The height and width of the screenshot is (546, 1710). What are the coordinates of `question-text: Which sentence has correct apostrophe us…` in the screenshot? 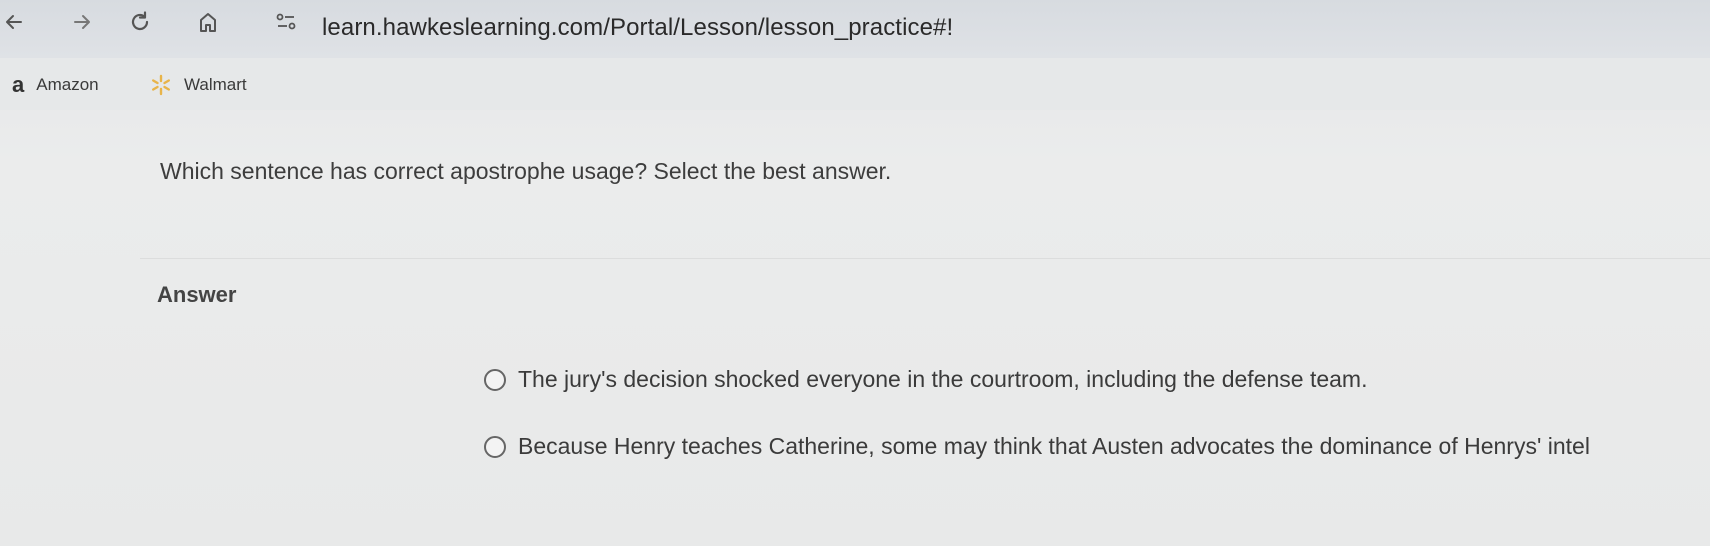 It's located at (526, 171).